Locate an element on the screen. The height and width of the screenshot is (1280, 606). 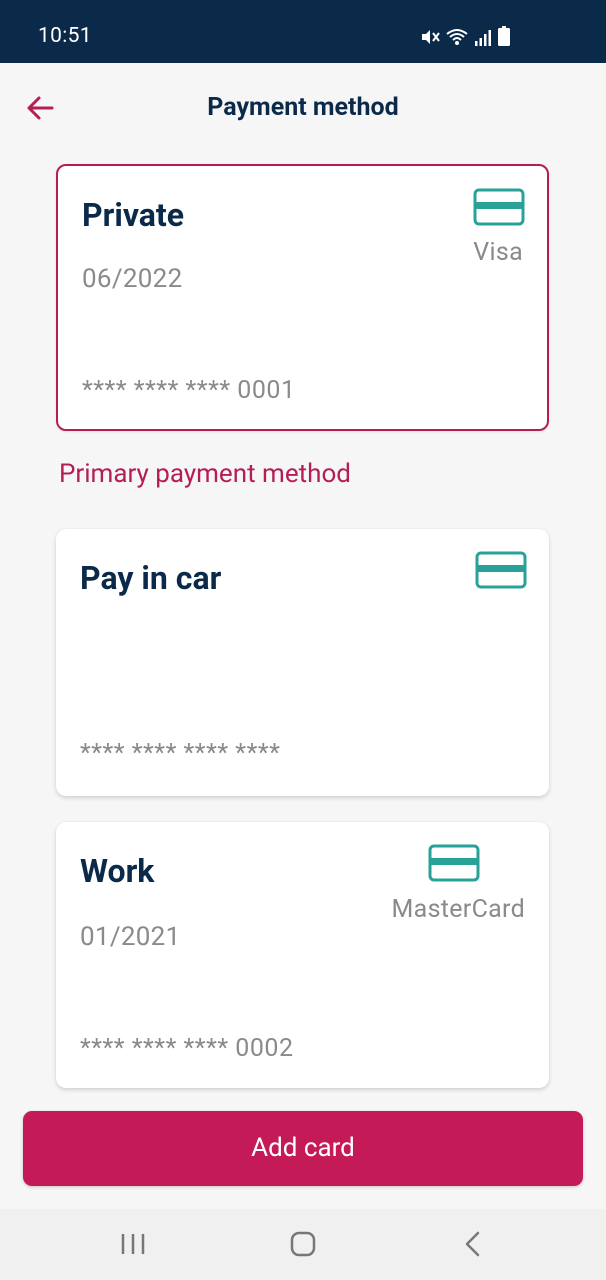
card-number: **** **** **** 0002 is located at coordinates (187, 1048).